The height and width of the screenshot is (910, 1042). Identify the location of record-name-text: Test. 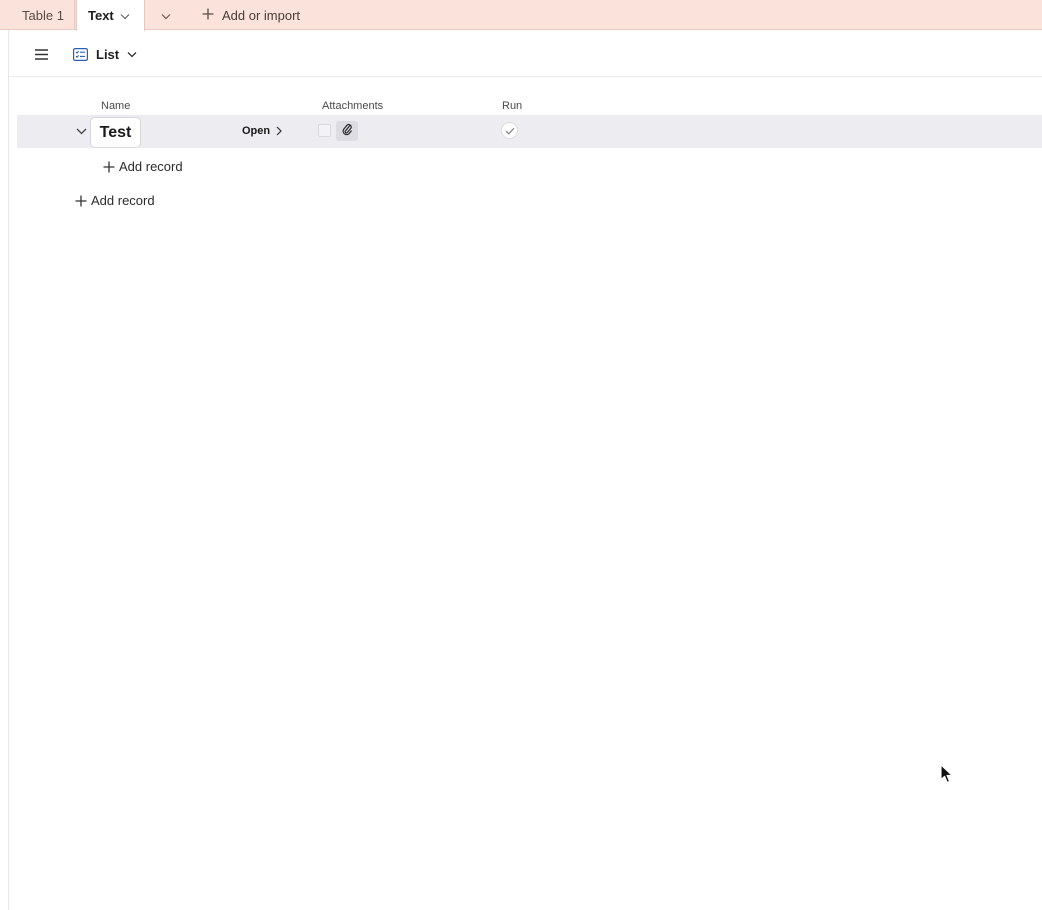
(115, 132).